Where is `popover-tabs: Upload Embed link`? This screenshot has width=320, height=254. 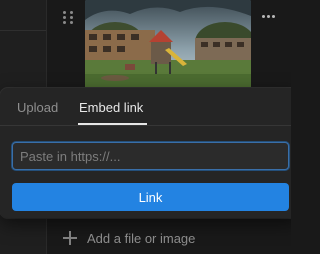
popover-tabs: Upload Embed link is located at coordinates (145, 107).